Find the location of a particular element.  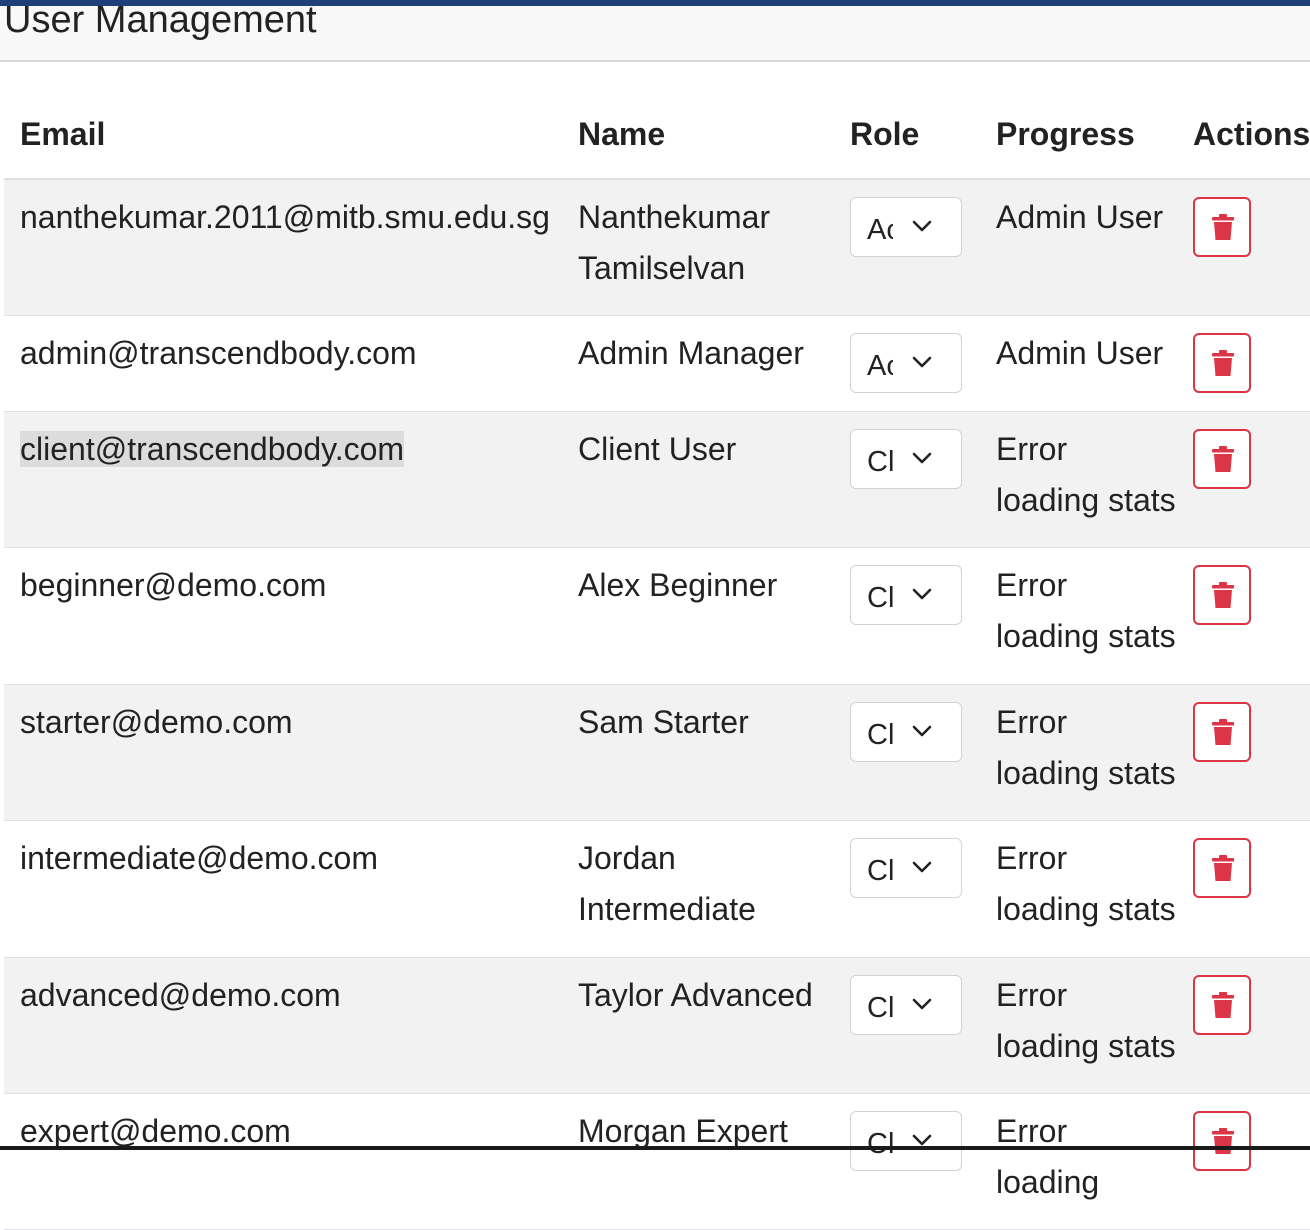

column-header-actions: Actions is located at coordinates (1243, 135).